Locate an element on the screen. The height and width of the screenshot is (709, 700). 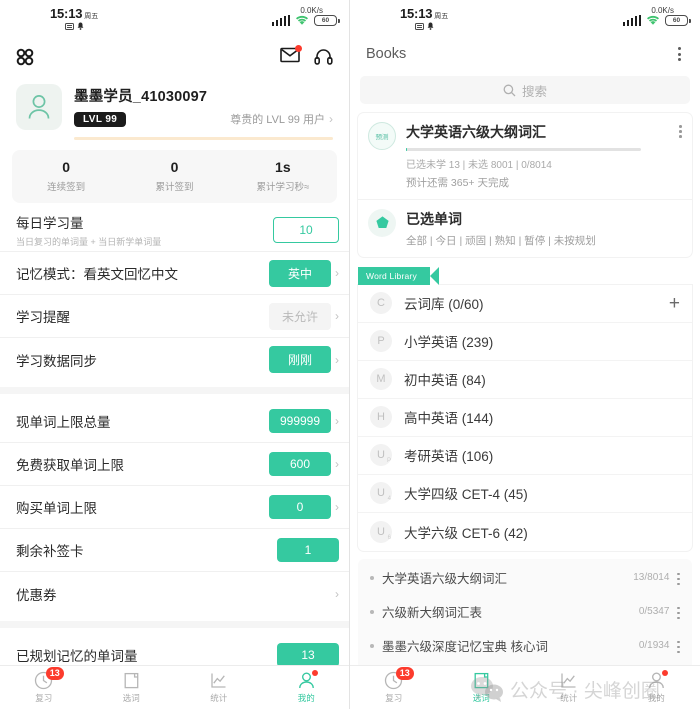
setting-row-free-word-cap: 免费获取单词上限 600 › is located at coordinates (174, 464).